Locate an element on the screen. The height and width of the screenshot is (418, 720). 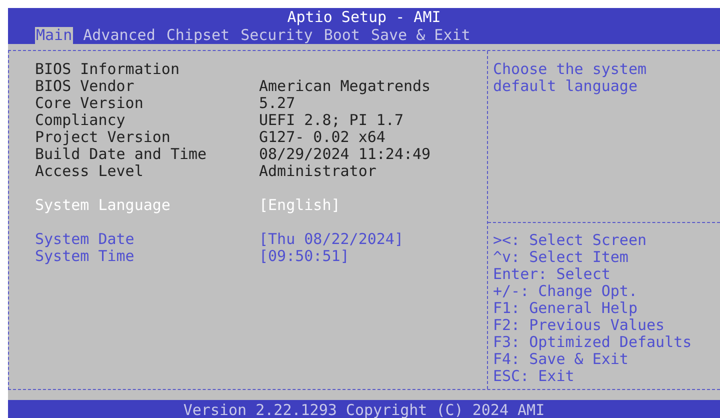
tab: Main is located at coordinates (54, 35).